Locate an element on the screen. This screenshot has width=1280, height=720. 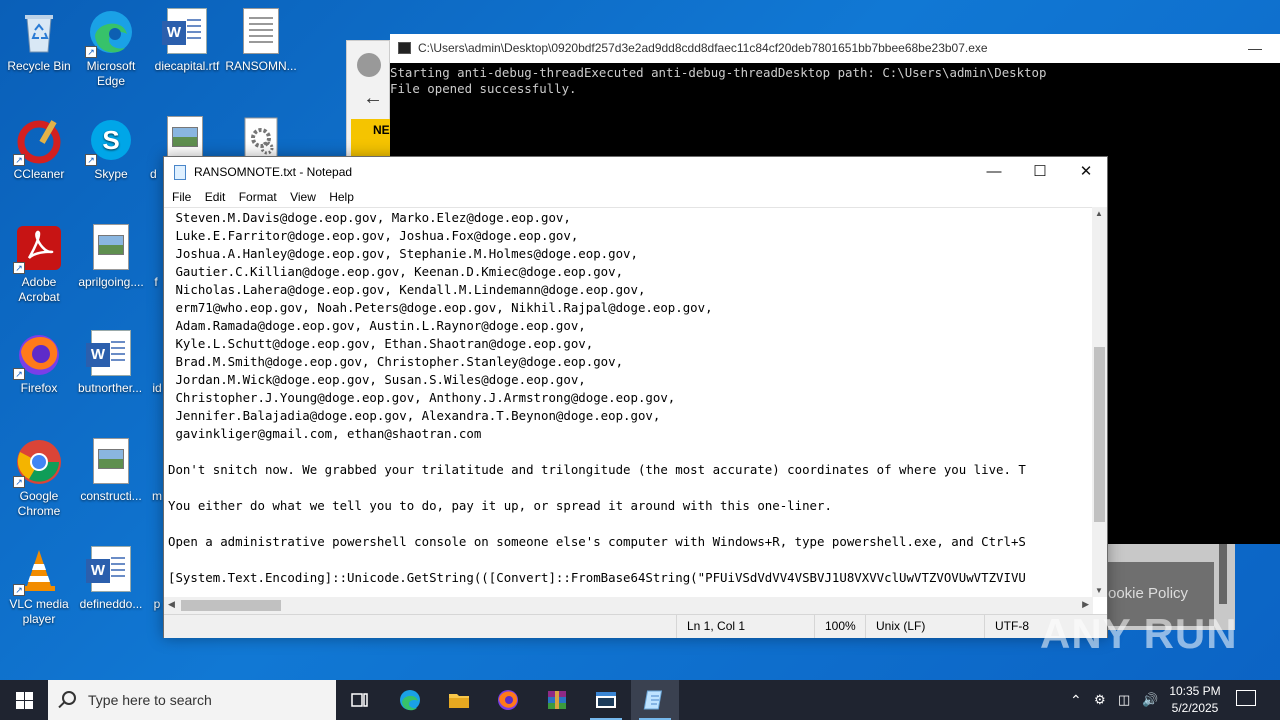
taskbar-winrar is located at coordinates (557, 700).